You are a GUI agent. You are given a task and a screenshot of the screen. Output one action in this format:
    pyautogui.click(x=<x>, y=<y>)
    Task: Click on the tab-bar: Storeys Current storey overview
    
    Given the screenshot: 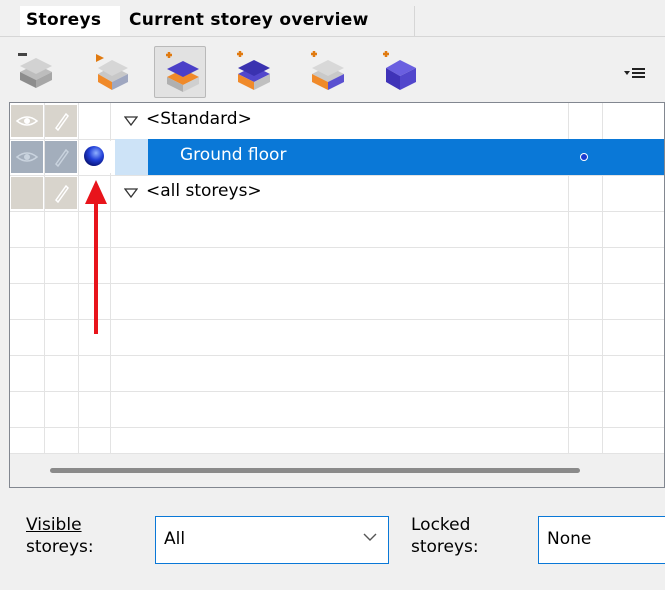 What is the action you would take?
    pyautogui.click(x=332, y=19)
    